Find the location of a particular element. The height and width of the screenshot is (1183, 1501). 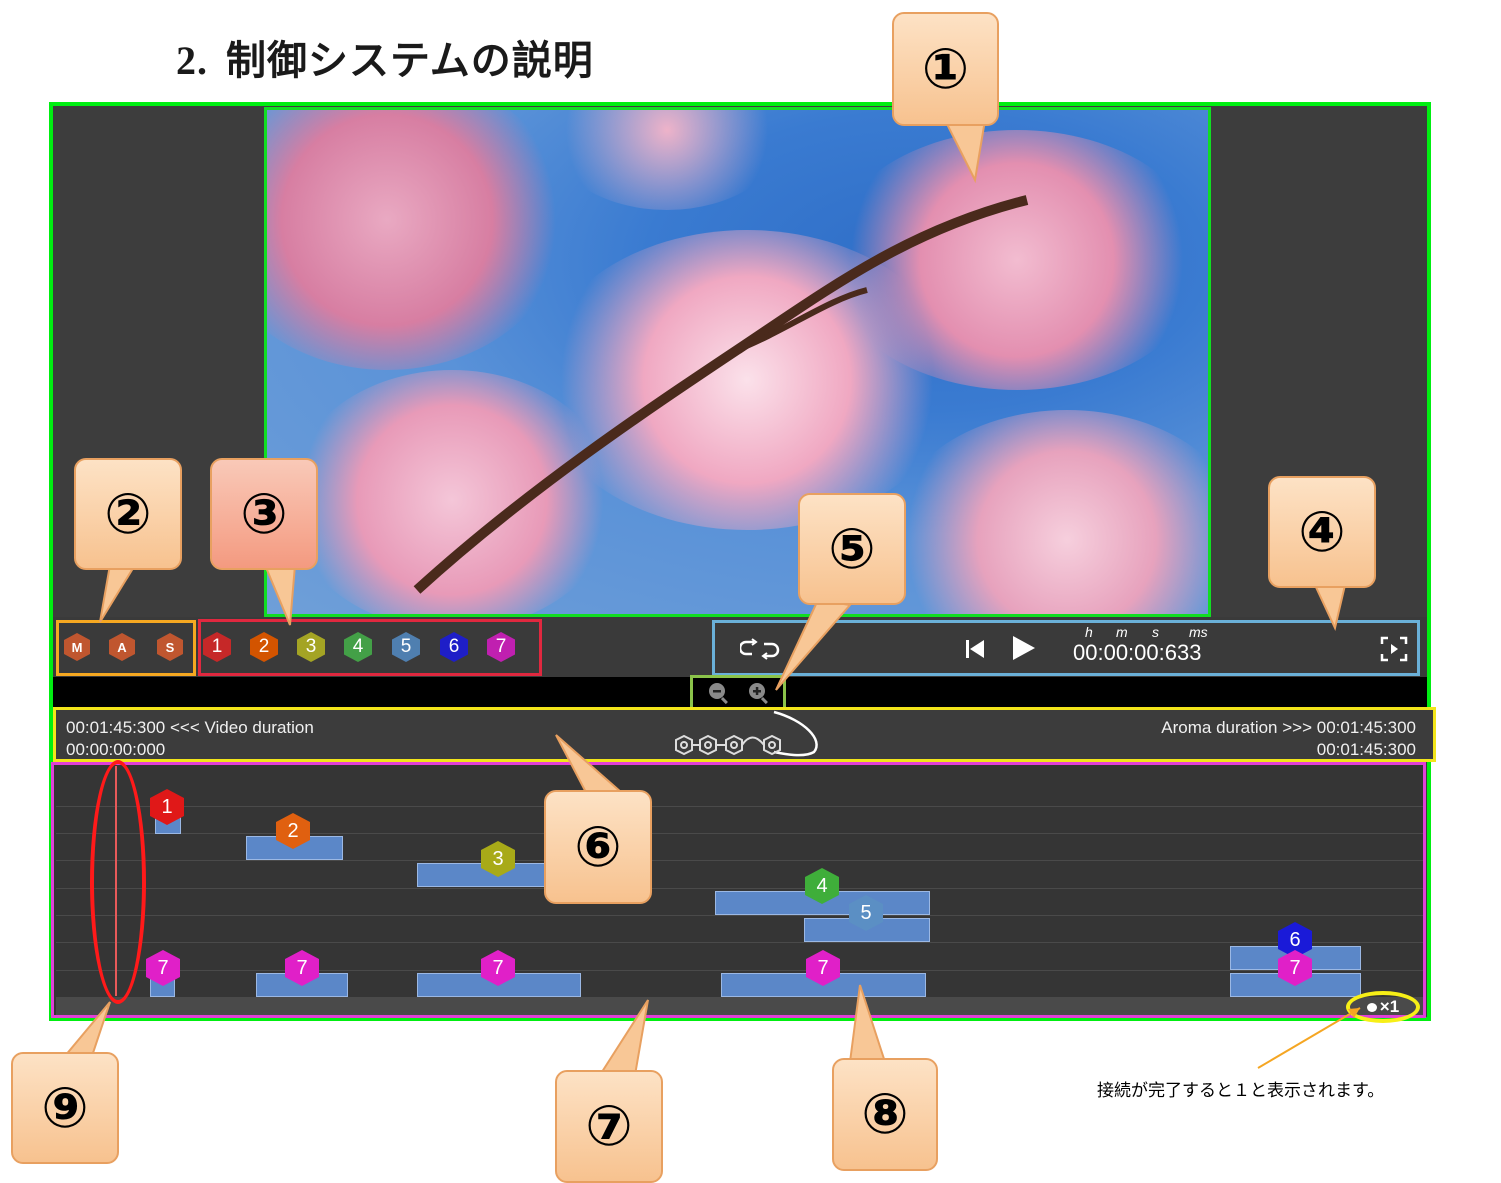

callout-7: ⑦ is located at coordinates (609, 1126).